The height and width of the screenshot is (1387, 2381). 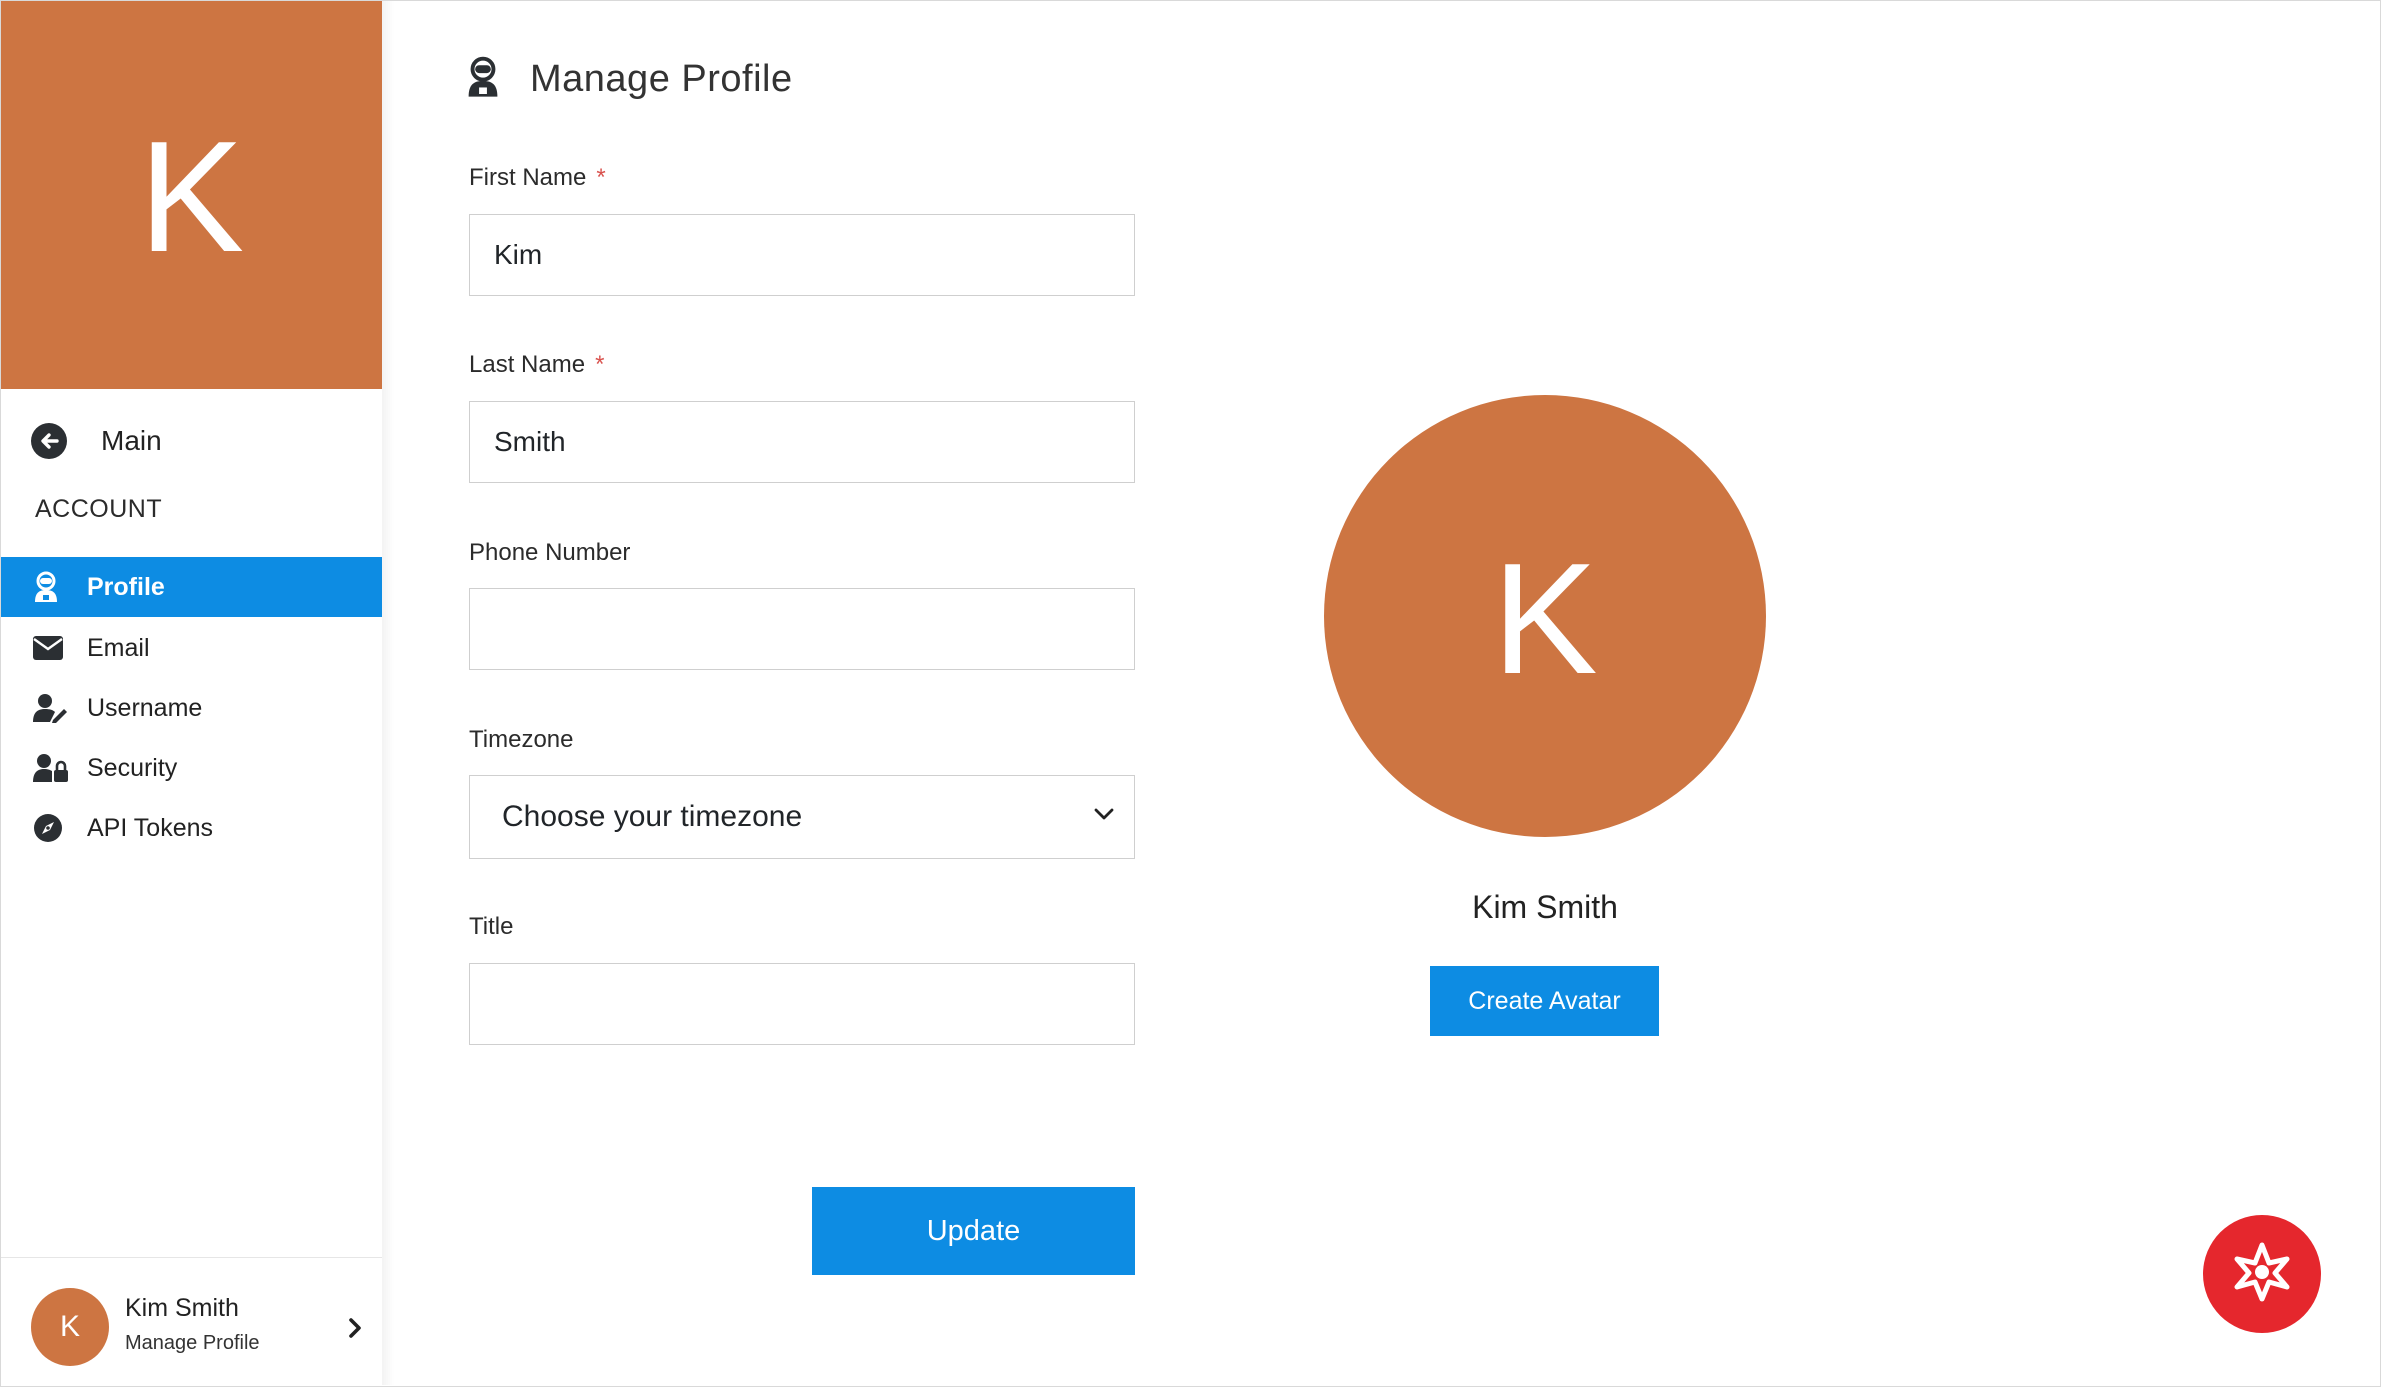 I want to click on envelope-icon, so click(x=53, y=648).